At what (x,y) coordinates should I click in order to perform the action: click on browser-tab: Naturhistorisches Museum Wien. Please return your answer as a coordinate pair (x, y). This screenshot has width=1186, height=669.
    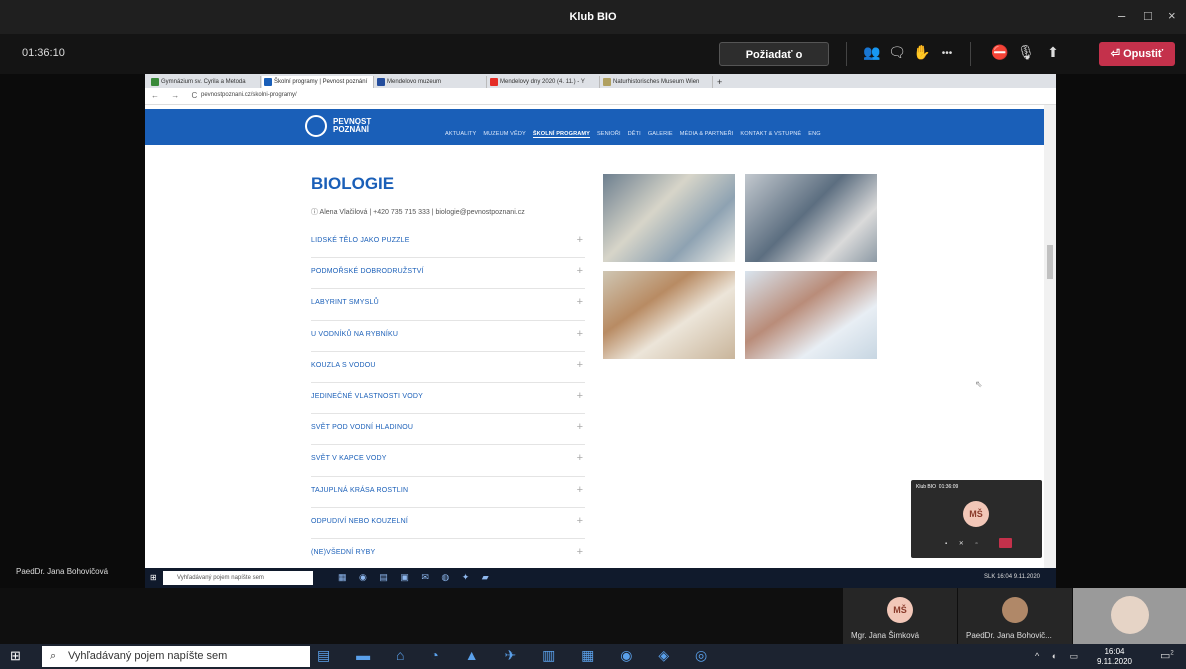
    Looking at the image, I should click on (657, 82).